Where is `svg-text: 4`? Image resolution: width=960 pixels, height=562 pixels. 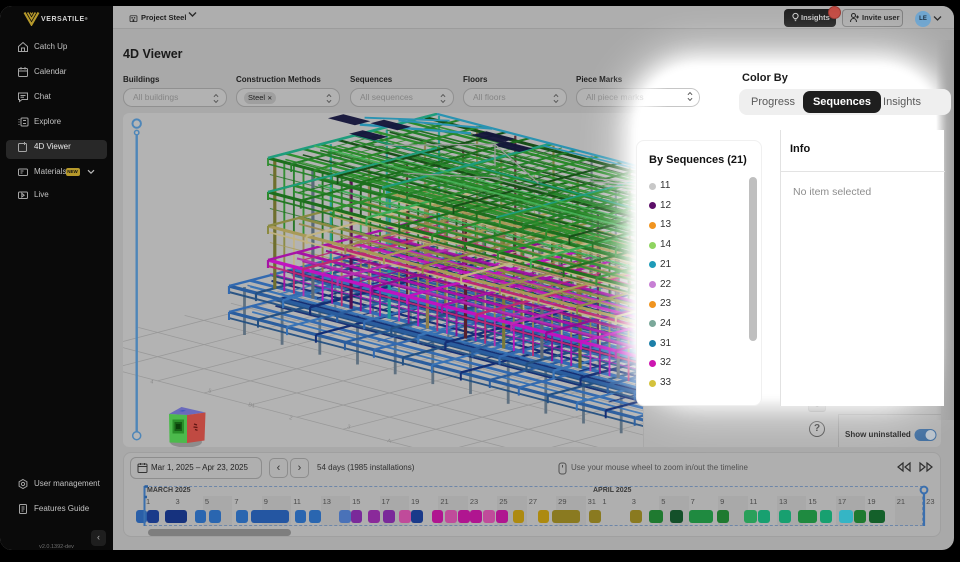 svg-text: 4 is located at coordinates (152, 382).